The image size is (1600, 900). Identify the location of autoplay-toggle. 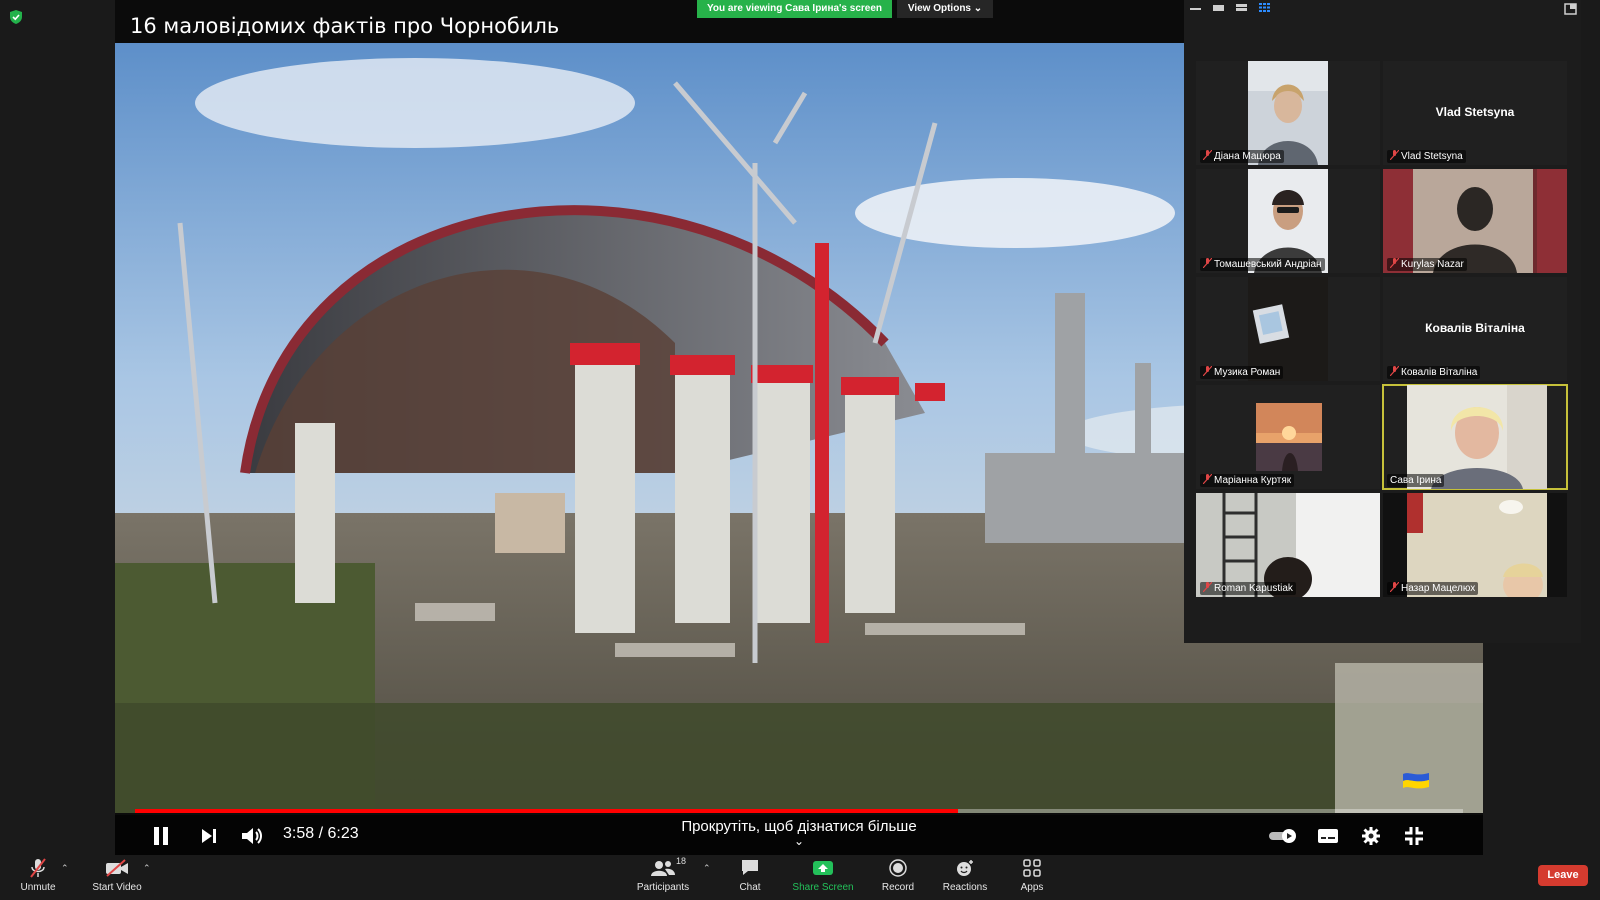
(1283, 836).